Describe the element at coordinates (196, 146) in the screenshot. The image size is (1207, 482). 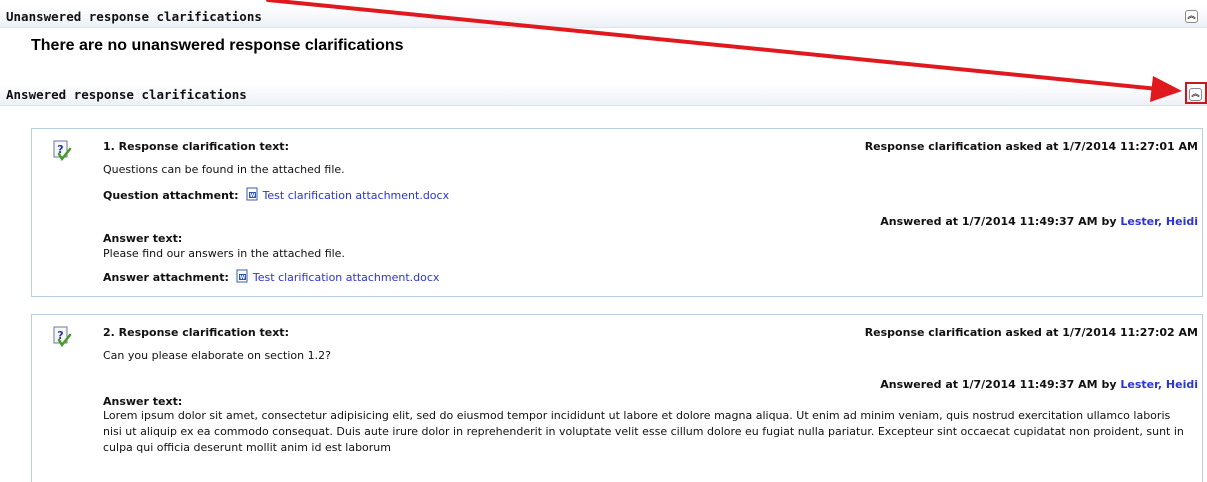
I see `clarification-heading: 1. Response clarification text:` at that location.